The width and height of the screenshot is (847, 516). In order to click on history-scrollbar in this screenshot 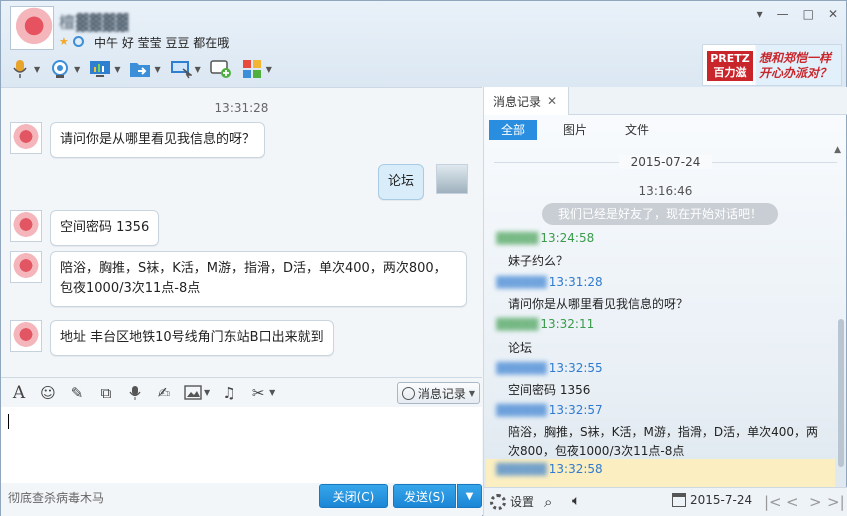, I will do `click(841, 393)`.